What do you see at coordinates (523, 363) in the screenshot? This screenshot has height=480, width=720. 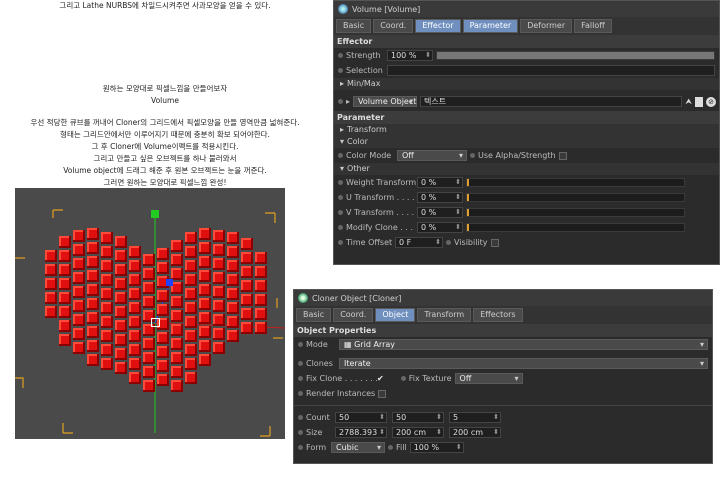 I see `clones-dropdown: Iterate` at bounding box center [523, 363].